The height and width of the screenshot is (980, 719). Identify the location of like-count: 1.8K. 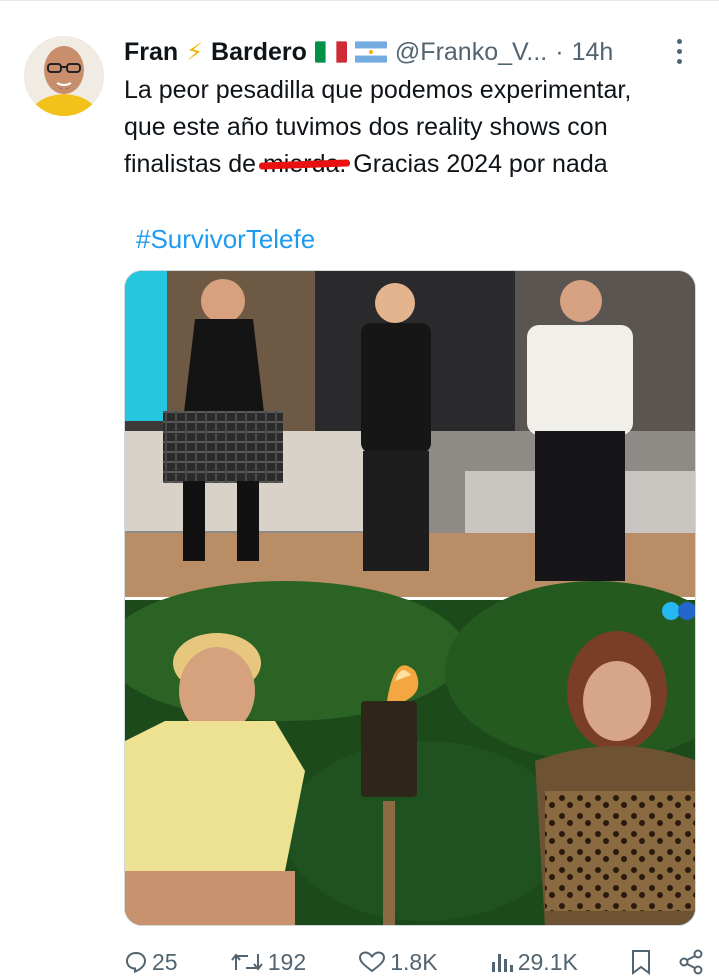
(414, 961).